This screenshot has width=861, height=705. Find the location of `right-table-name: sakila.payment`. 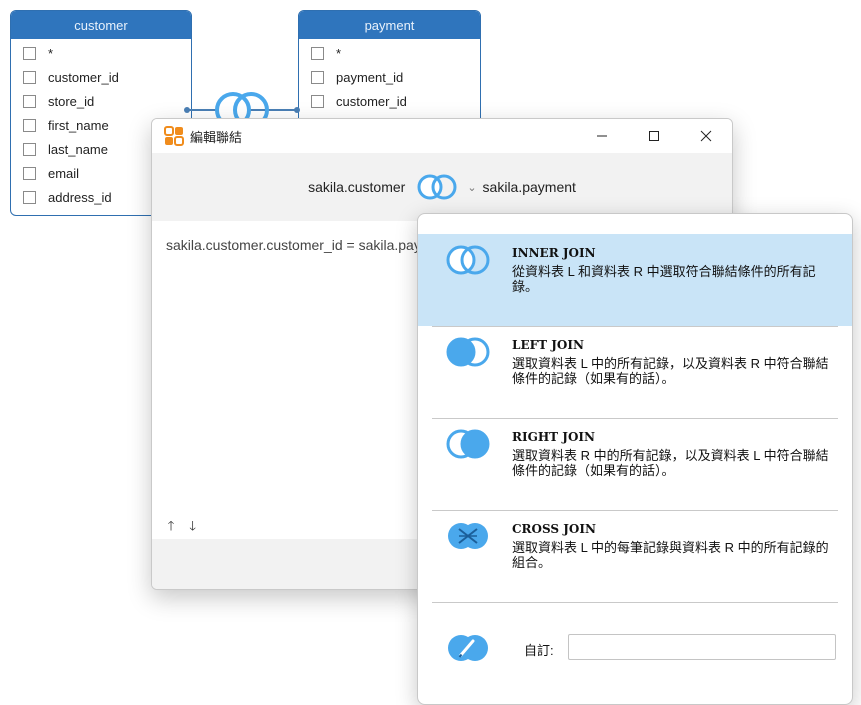

right-table-name: sakila.payment is located at coordinates (529, 187).